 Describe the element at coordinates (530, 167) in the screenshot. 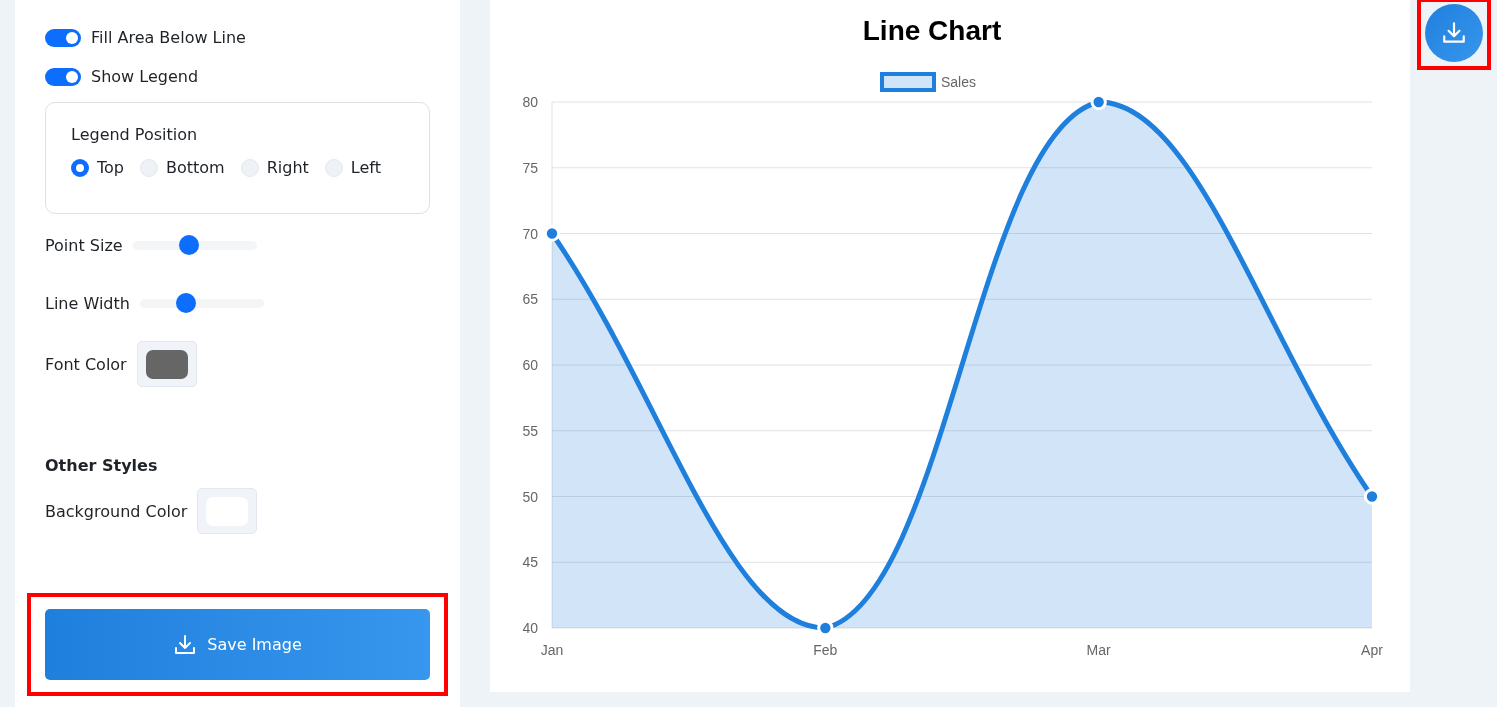

I see `y-axis-label: 75` at that location.